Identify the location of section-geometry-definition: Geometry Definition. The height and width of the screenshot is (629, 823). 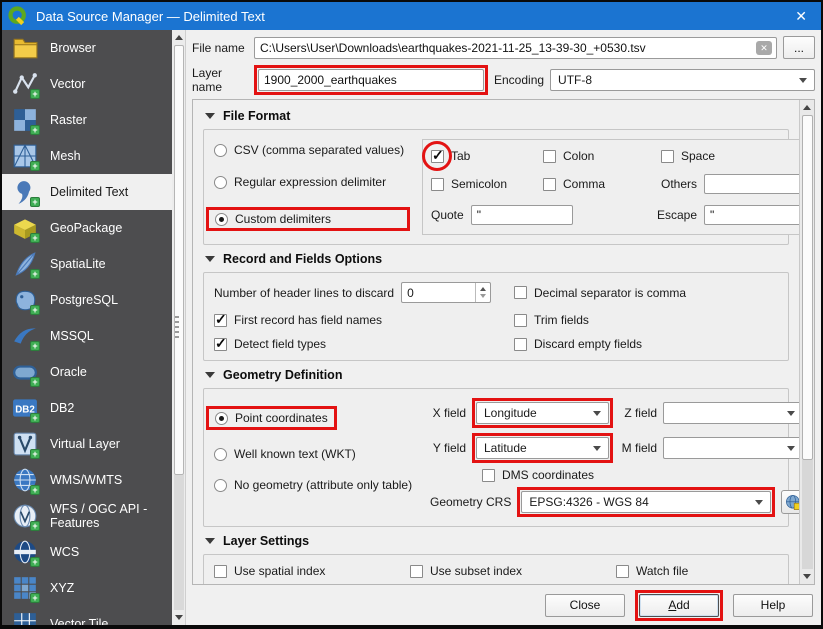
(498, 375).